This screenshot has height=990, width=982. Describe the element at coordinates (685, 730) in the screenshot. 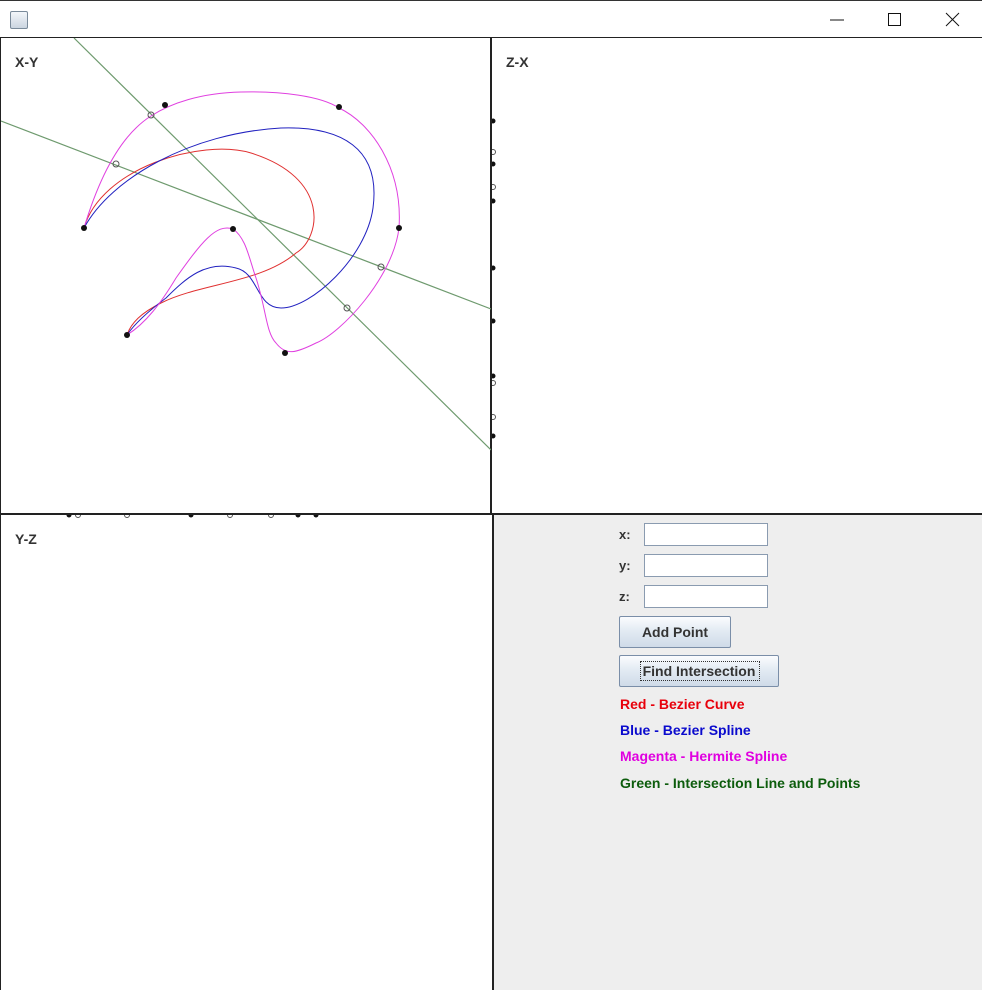

I see `legend-item-bezier-spline: Blue - Bezier Spline` at that location.